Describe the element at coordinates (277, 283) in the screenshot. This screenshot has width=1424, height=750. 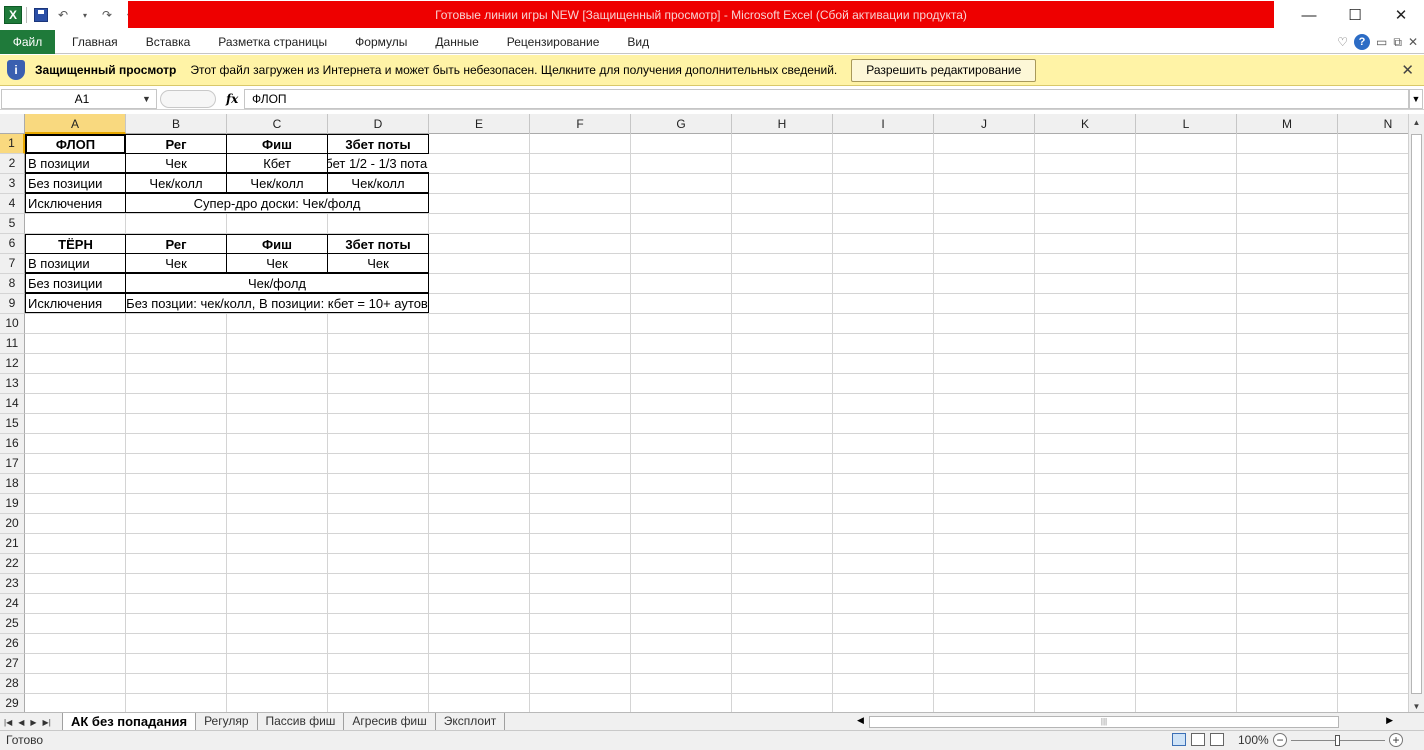
I see `cell-b8-merged: Чек/фолд` at that location.